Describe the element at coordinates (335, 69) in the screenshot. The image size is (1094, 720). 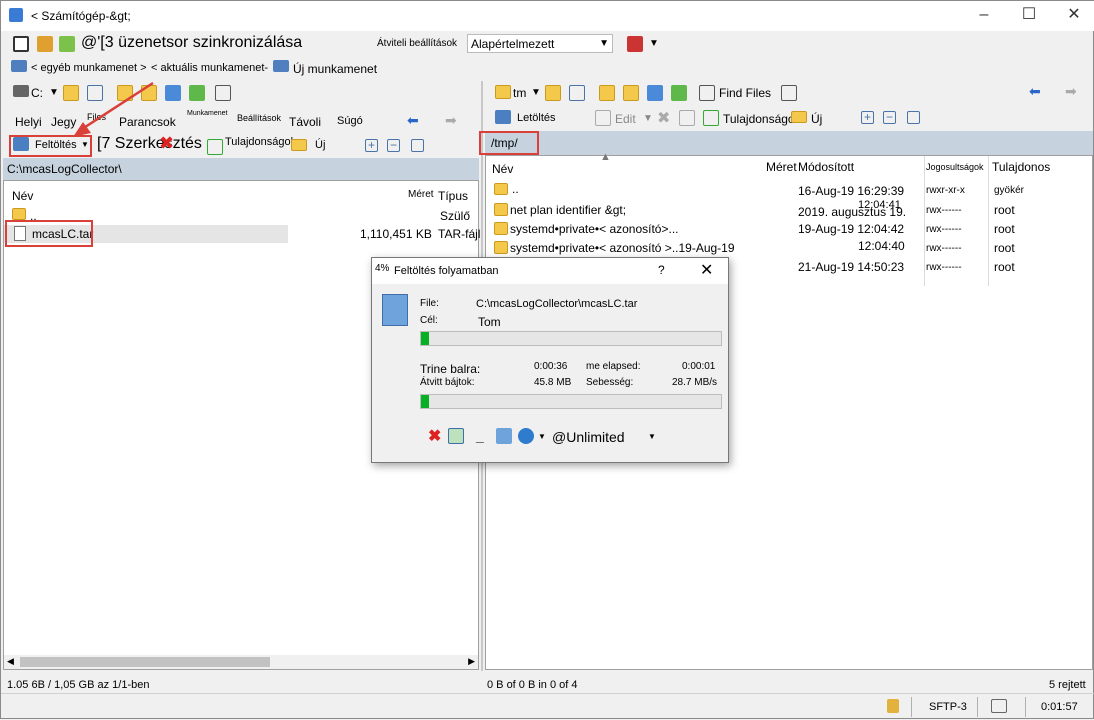
I see `new-session-tab: Új munkamenet` at that location.